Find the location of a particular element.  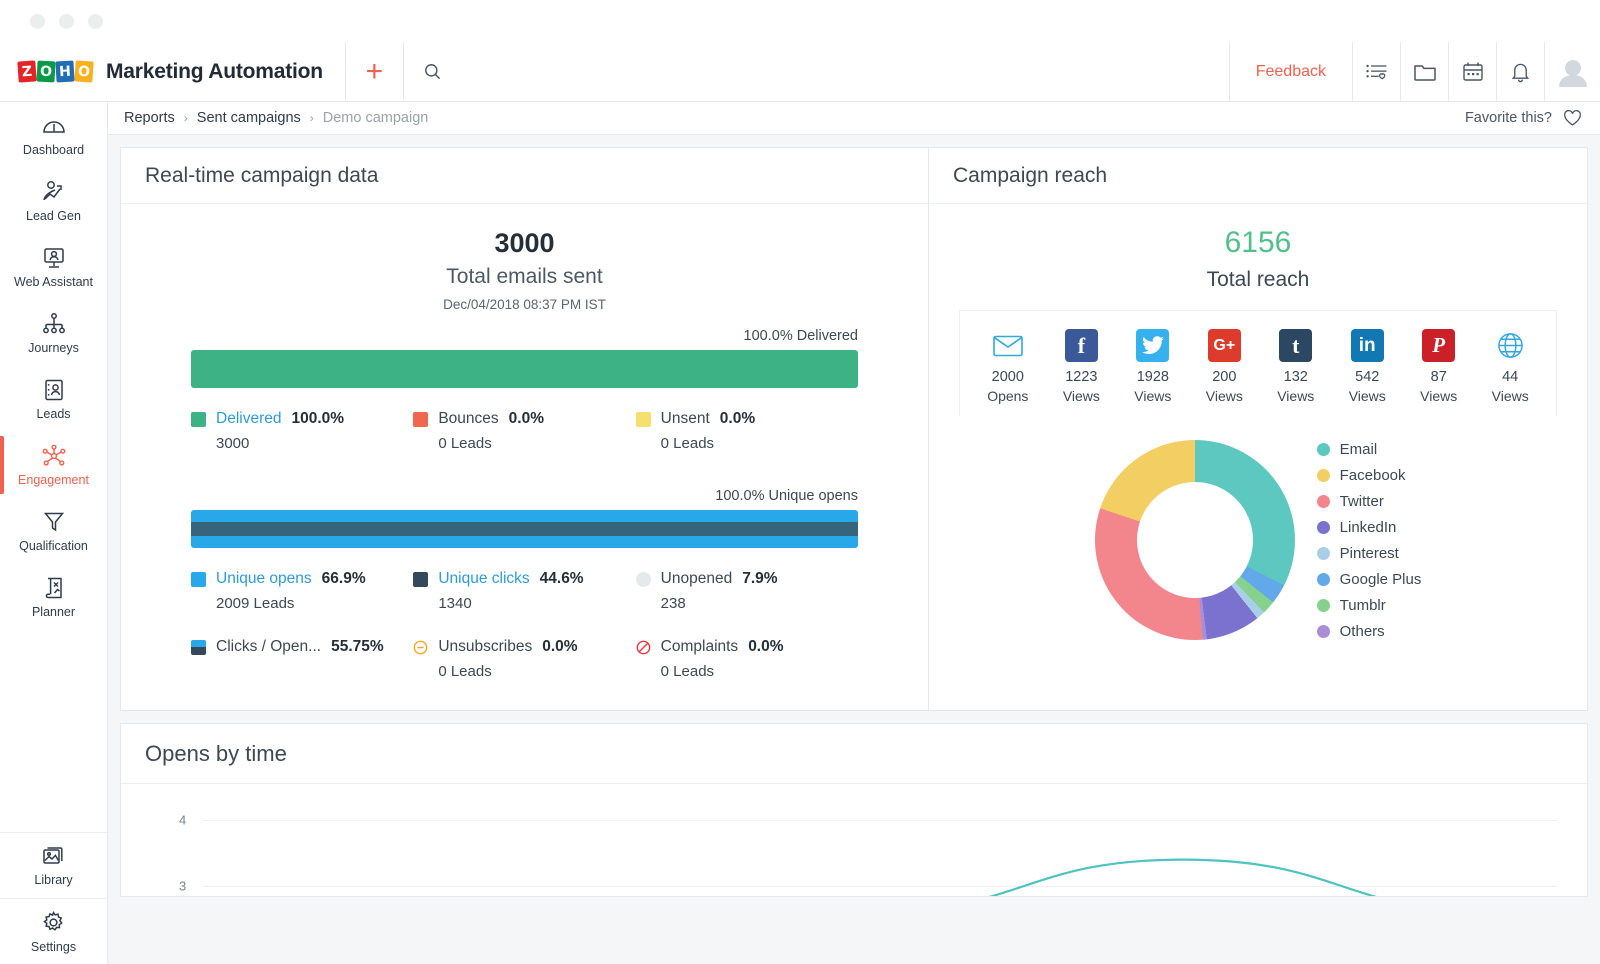

twitter-icon is located at coordinates (1152, 345).